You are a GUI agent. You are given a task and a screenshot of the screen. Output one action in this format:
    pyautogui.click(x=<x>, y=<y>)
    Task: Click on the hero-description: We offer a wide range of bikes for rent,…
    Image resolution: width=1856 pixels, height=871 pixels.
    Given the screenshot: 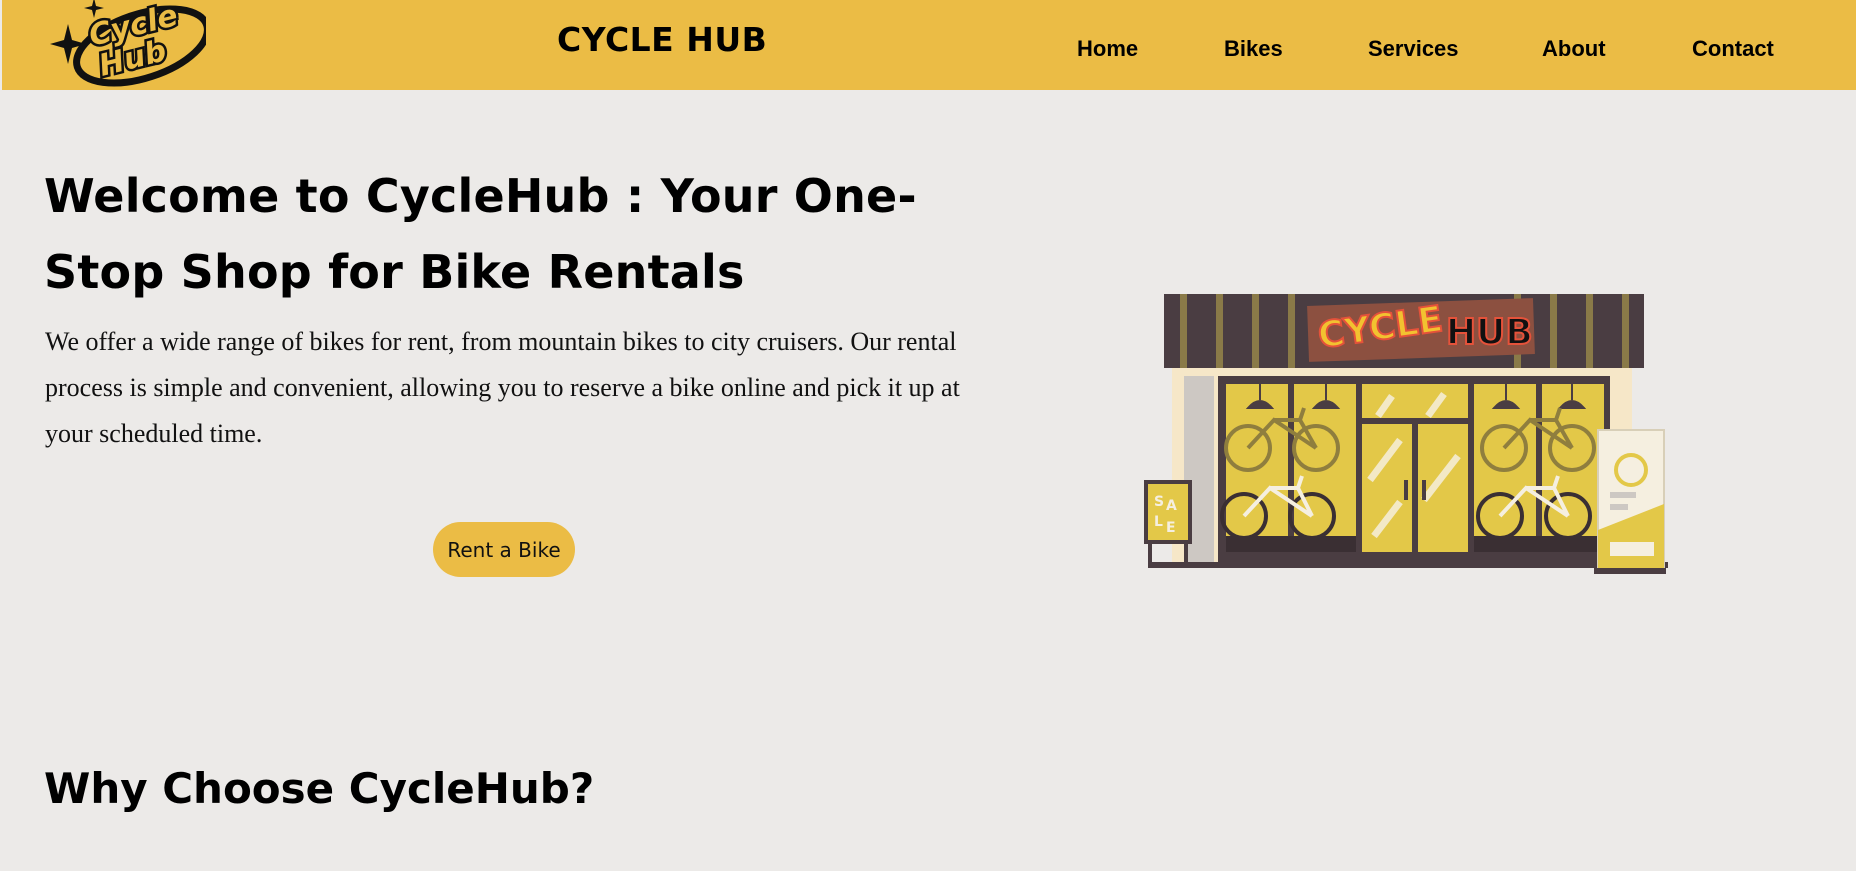 What is the action you would take?
    pyautogui.click(x=502, y=387)
    